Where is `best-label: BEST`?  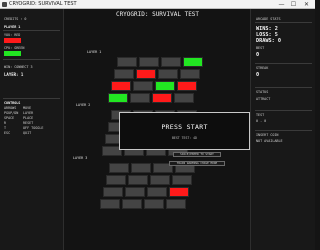 best-label: BEST is located at coordinates (260, 48).